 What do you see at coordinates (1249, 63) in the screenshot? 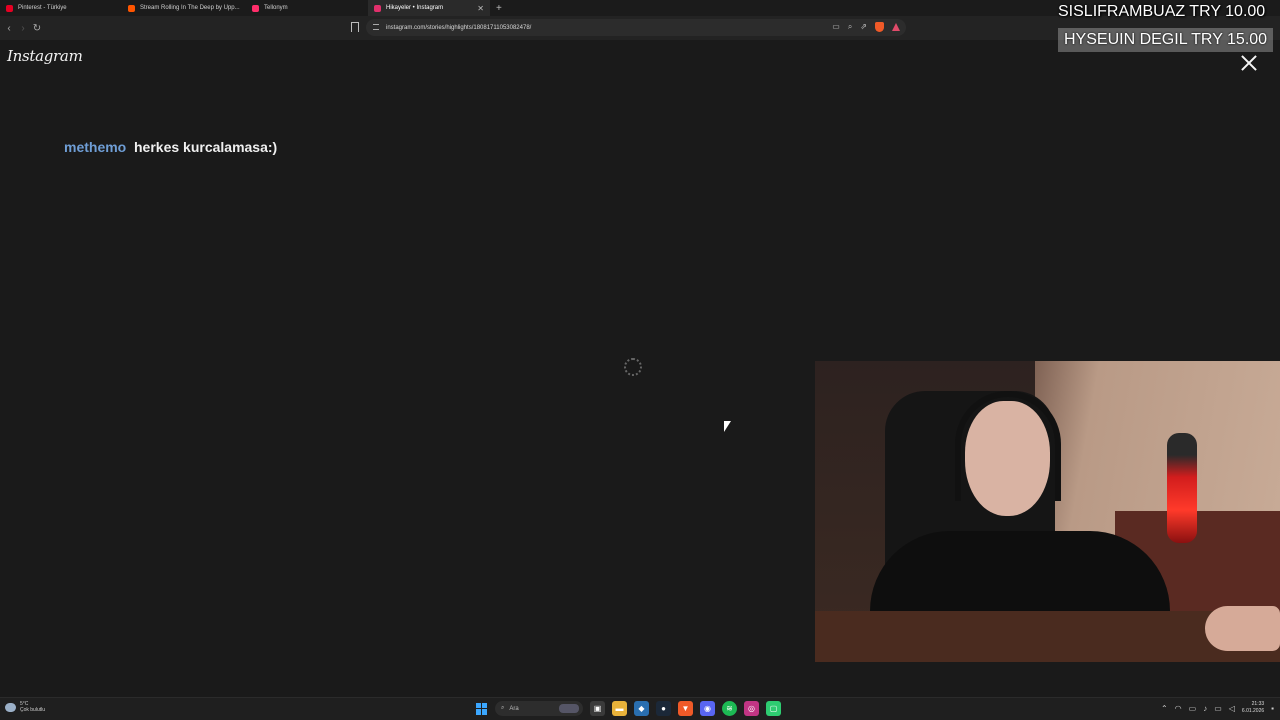
I see `close-story-icon` at bounding box center [1249, 63].